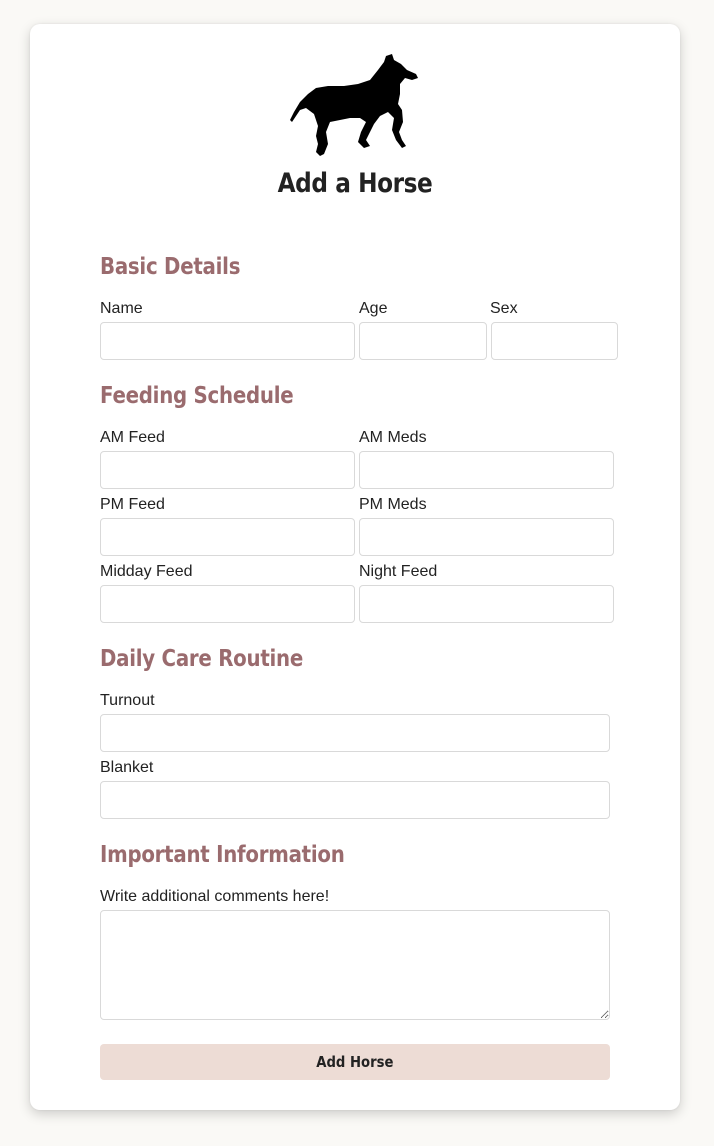 The width and height of the screenshot is (714, 1146). Describe the element at coordinates (202, 659) in the screenshot. I see `section-heading-daily-care: Daily Care Routine` at that location.